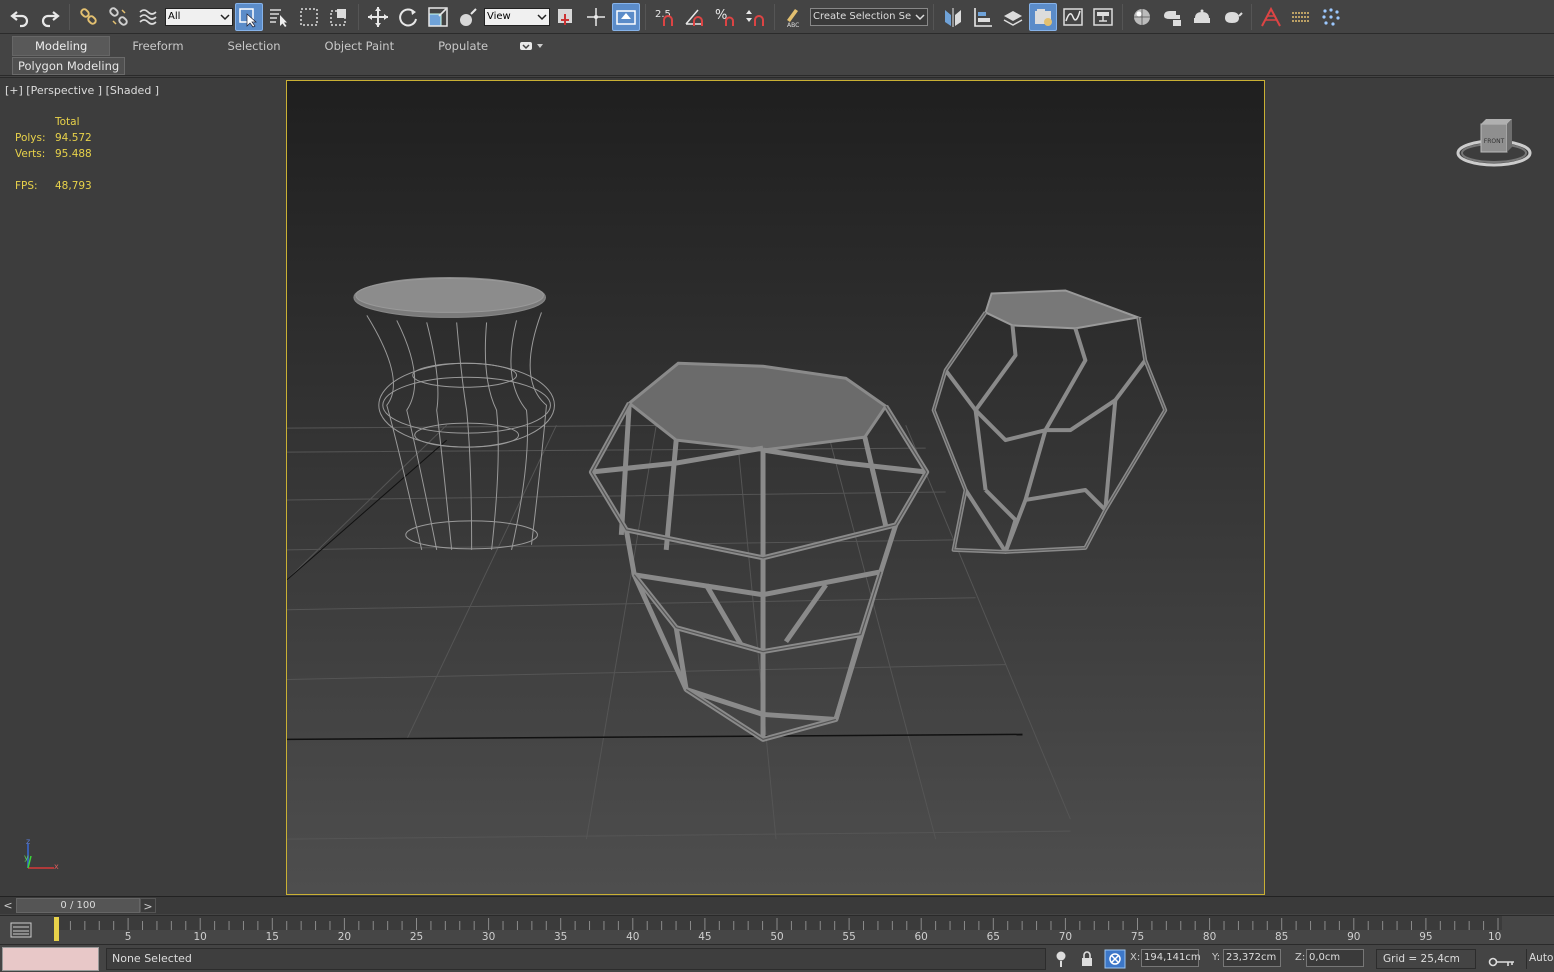  Describe the element at coordinates (1073, 17) in the screenshot. I see `curve-editor-button` at that location.